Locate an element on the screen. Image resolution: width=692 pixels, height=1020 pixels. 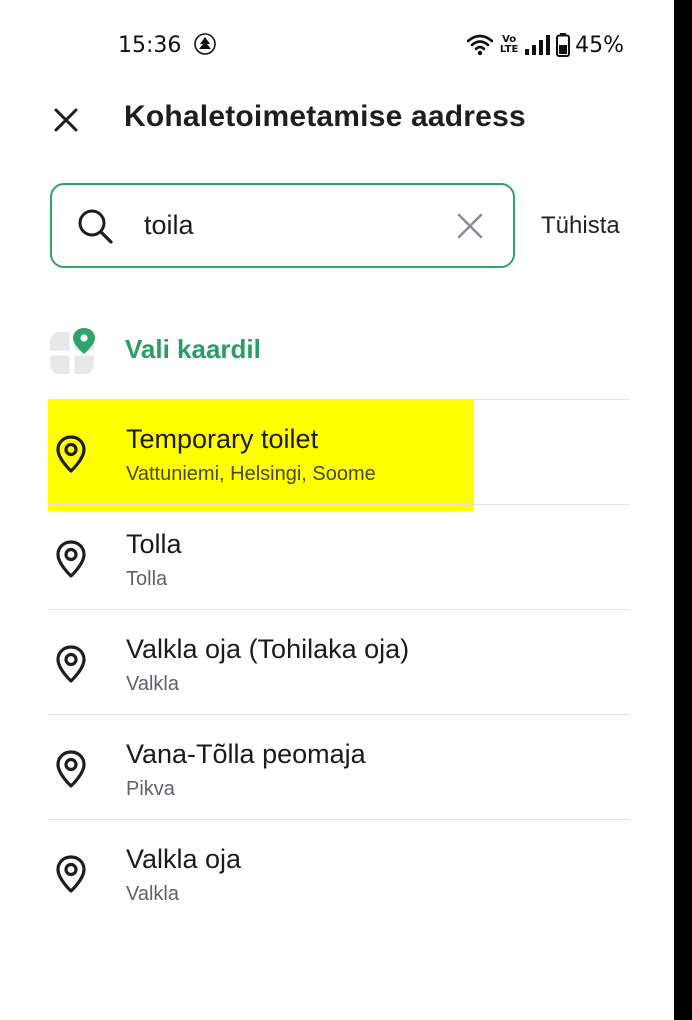
volte-indicator: Vo LTE is located at coordinates (509, 44).